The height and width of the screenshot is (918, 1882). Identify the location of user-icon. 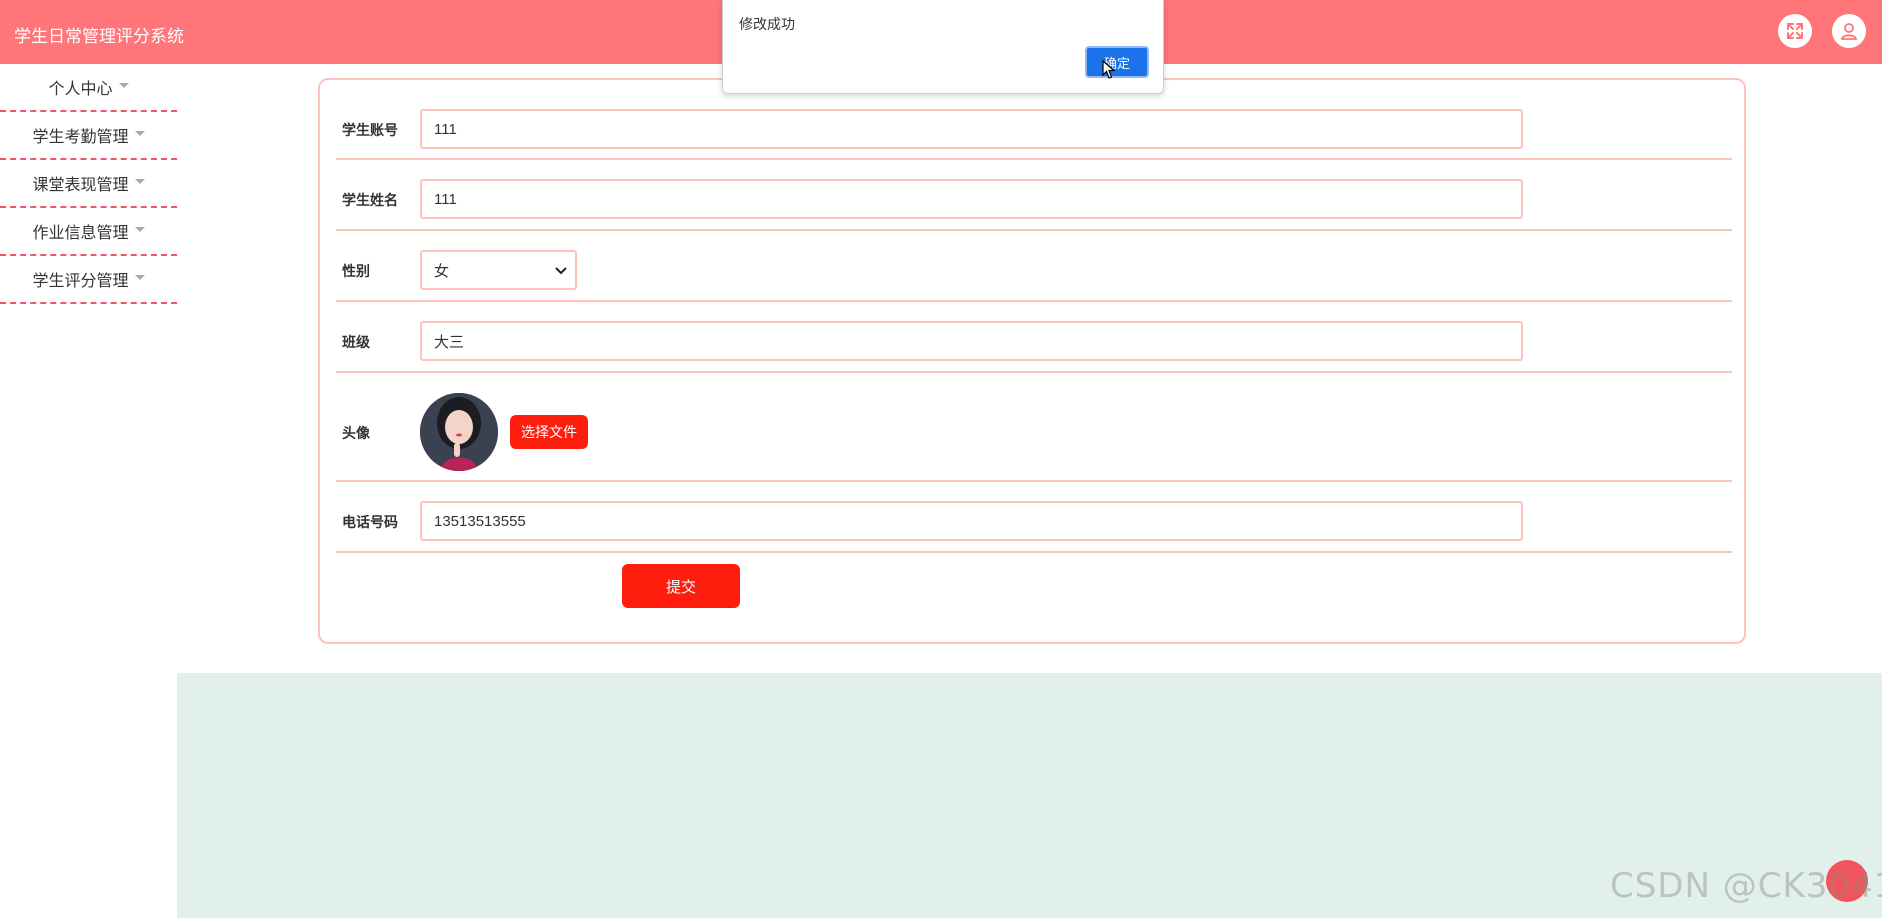
(1849, 31).